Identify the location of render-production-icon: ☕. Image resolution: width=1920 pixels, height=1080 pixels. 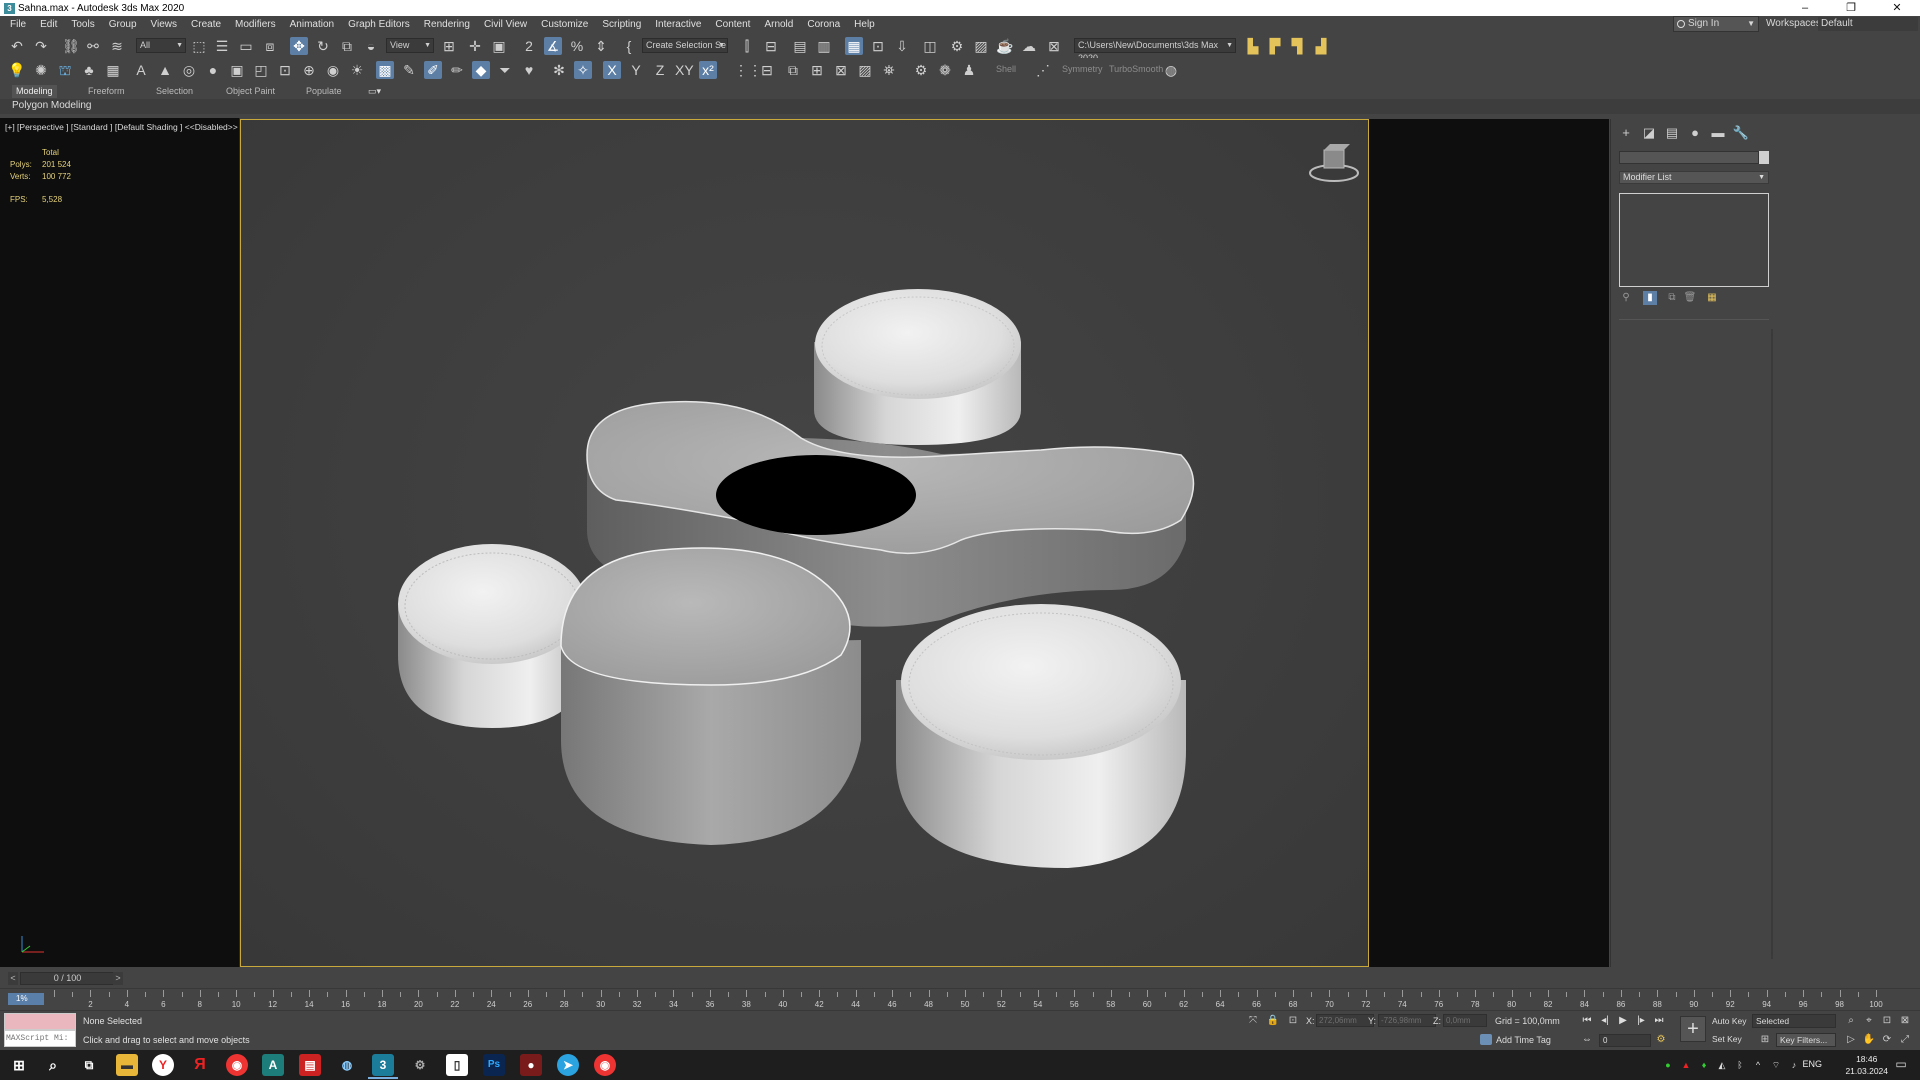
(1005, 46).